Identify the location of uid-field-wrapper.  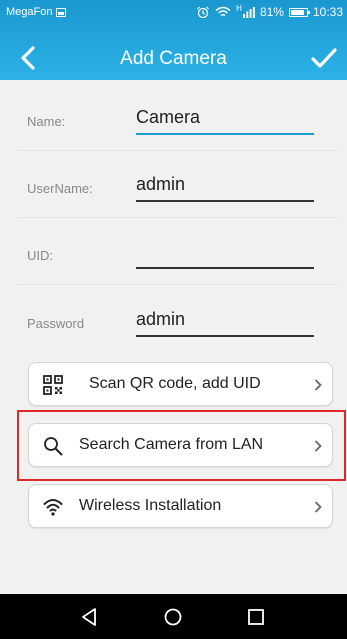
(225, 254).